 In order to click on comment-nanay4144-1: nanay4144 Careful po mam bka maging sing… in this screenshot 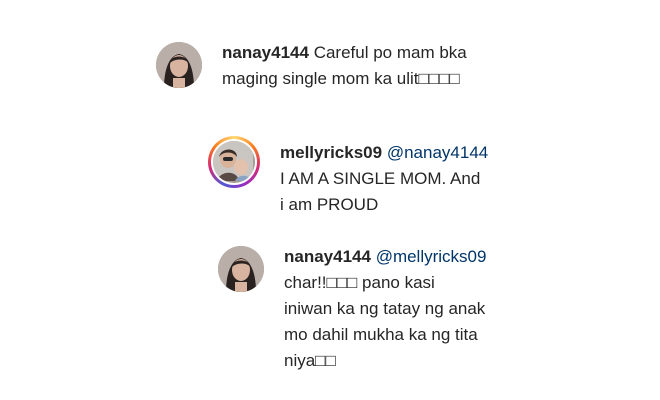, I will do `click(311, 67)`.